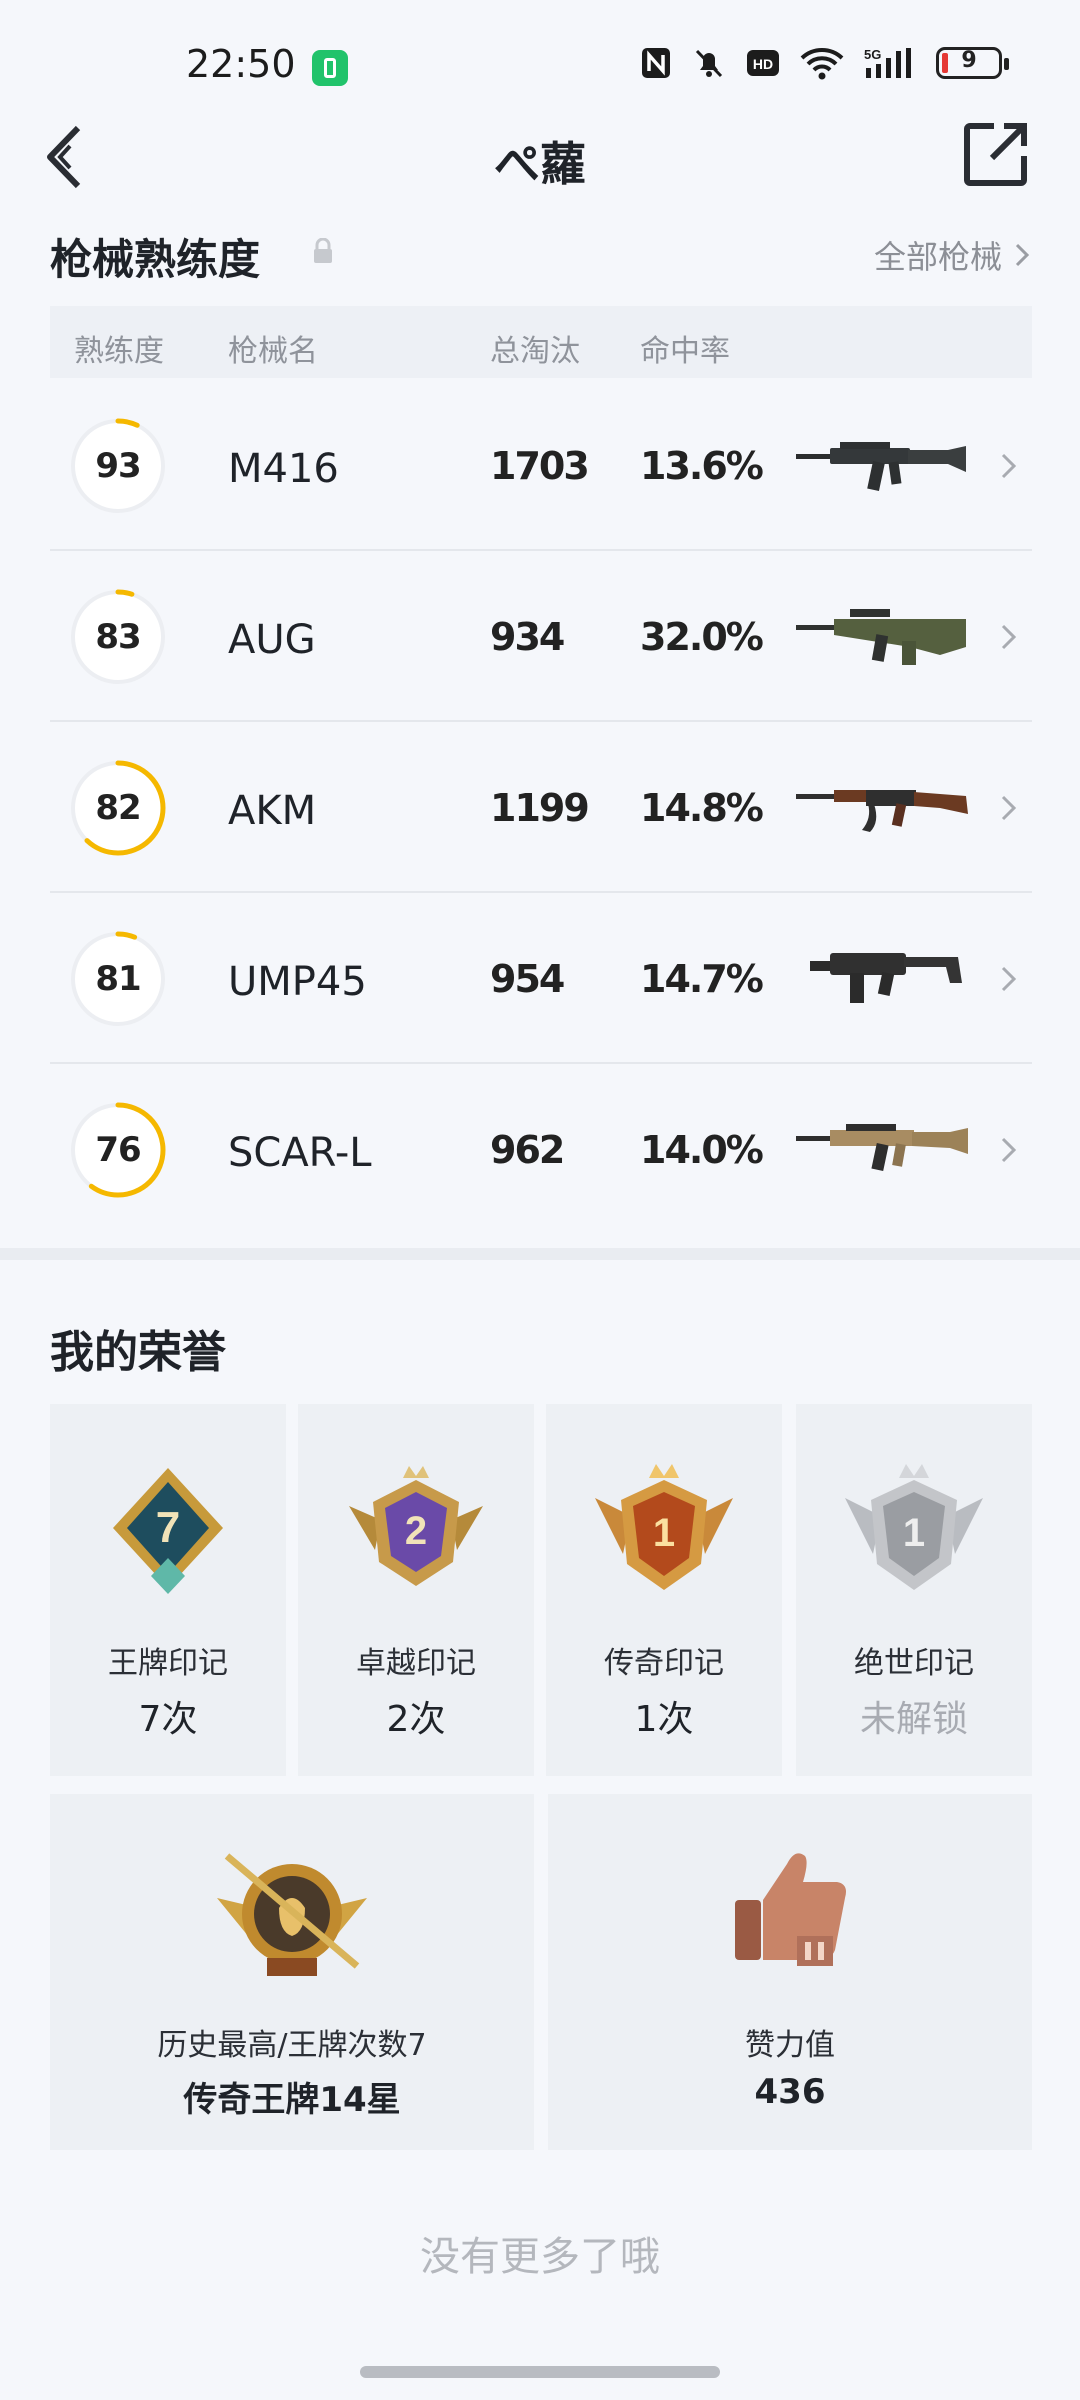 Image resolution: width=1080 pixels, height=2400 pixels. Describe the element at coordinates (272, 811) in the screenshot. I see `weapon-name: AKM` at that location.